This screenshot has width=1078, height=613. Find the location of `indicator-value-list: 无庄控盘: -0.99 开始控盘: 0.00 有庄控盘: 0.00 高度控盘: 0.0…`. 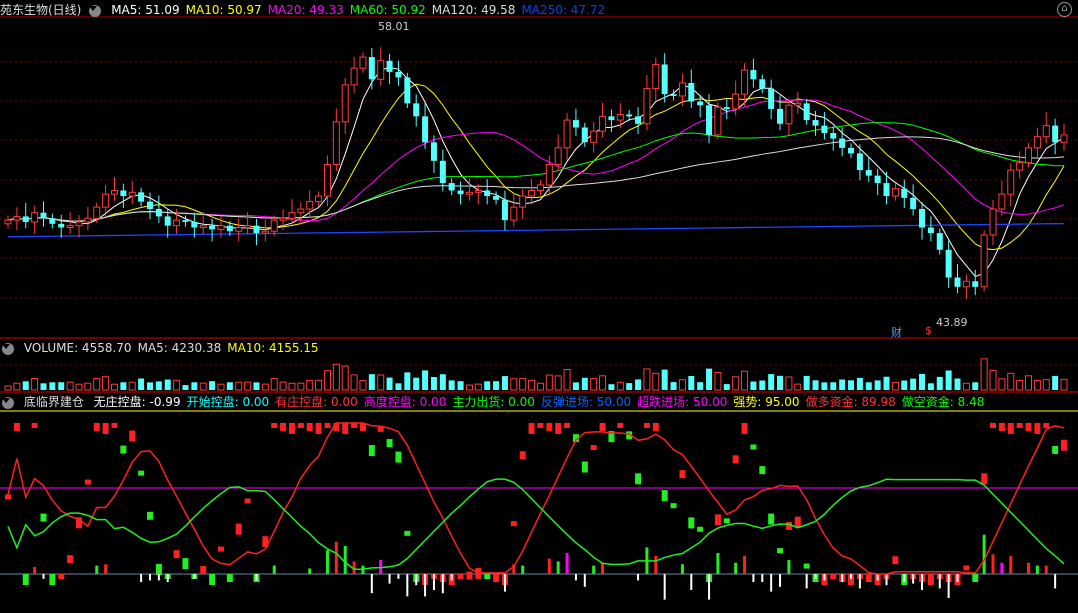

indicator-value-list: 无庄控盘: -0.99 开始控盘: 0.00 有庄控盘: 0.00 高度控盘: 0.0… is located at coordinates (542, 402).